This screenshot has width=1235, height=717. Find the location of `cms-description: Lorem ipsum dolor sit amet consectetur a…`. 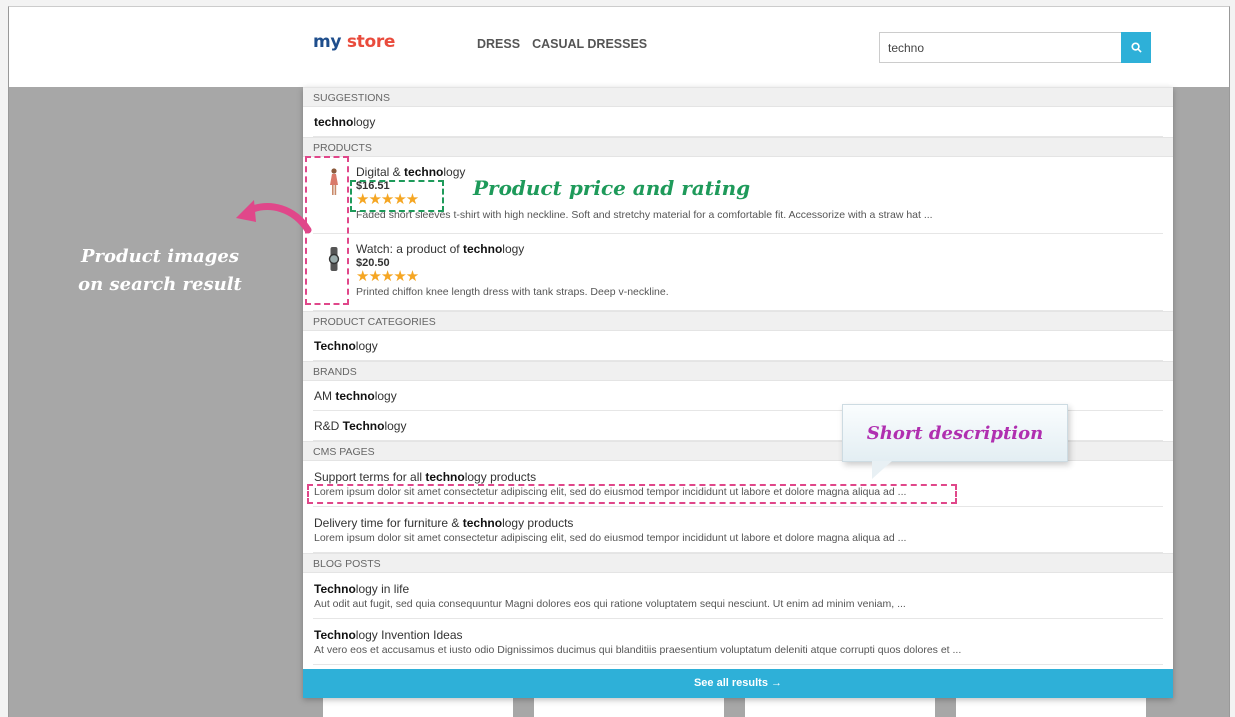

cms-description: Lorem ipsum dolor sit amet consectetur a… is located at coordinates (610, 538).